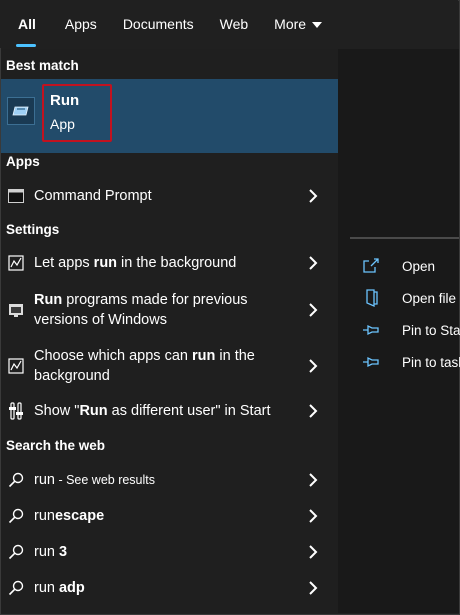 The width and height of the screenshot is (460, 615). What do you see at coordinates (33, 229) in the screenshot?
I see `section-heading-settings: Settings` at bounding box center [33, 229].